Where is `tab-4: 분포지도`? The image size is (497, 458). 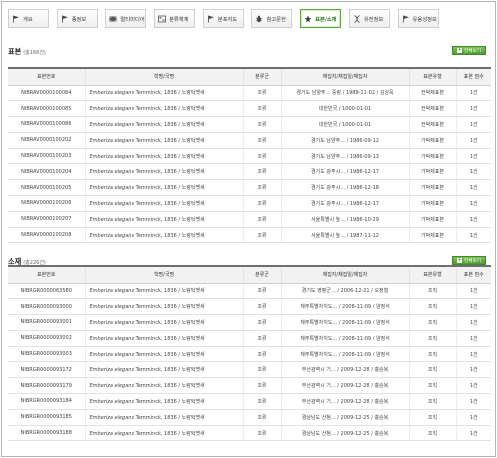 tab-4: 분포지도 is located at coordinates (223, 18).